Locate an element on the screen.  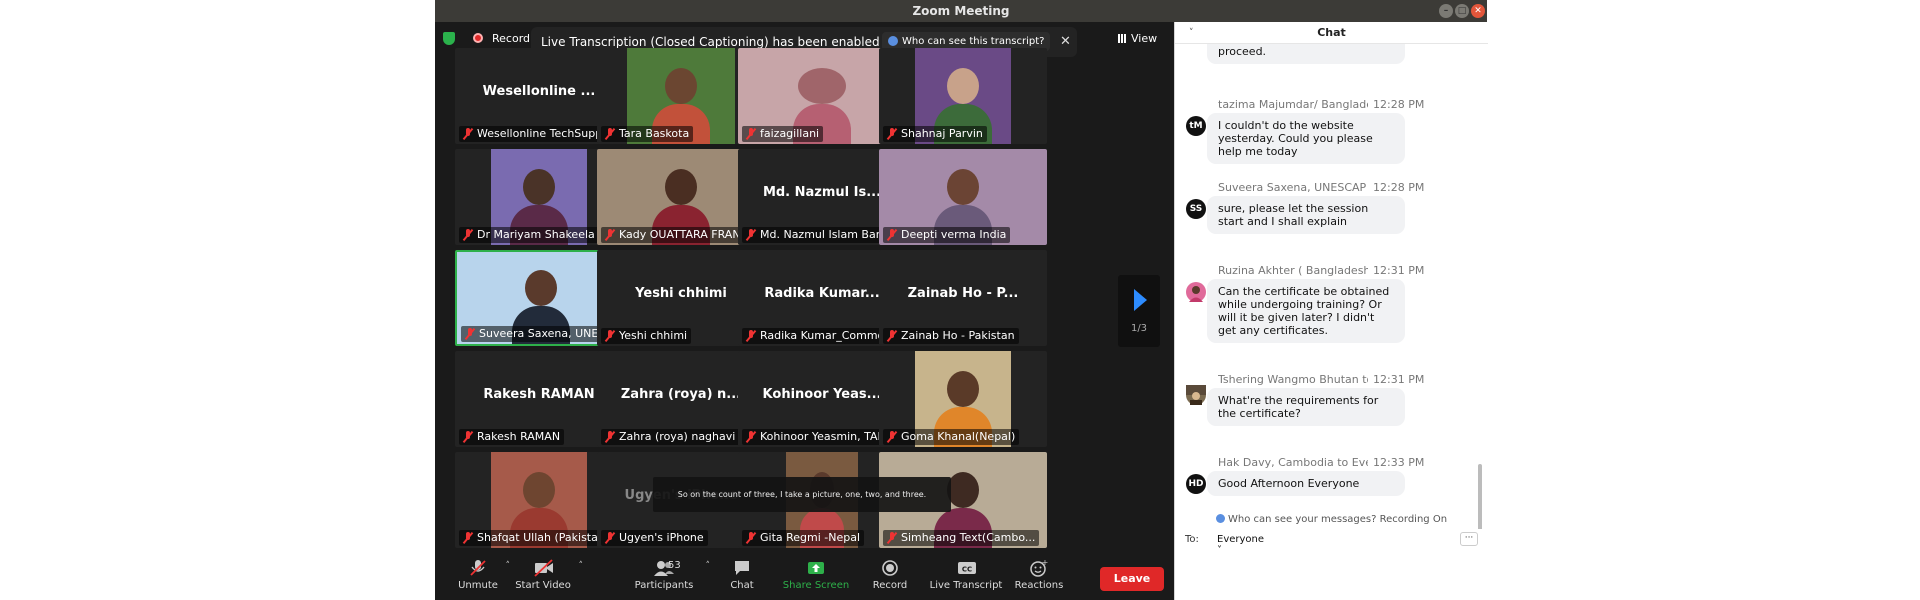
svg-text: CC is located at coordinates (967, 570).